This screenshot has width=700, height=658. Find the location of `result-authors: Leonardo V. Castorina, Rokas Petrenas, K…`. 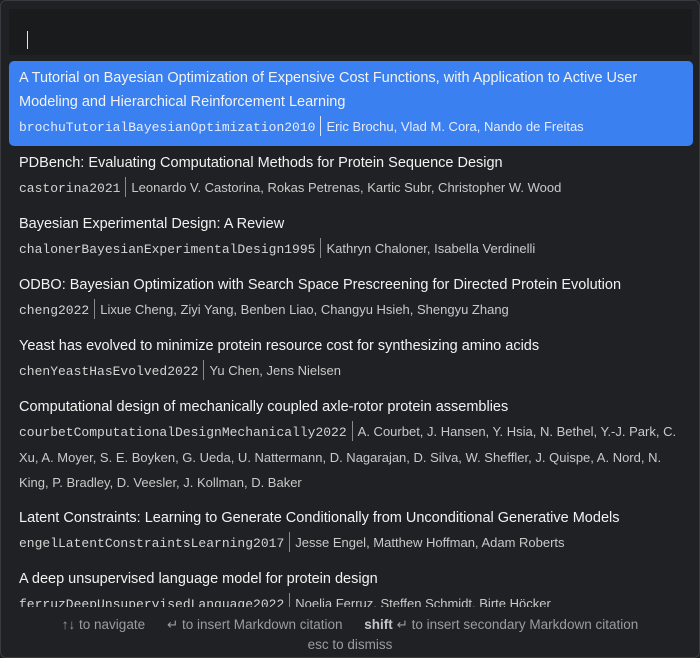

result-authors: Leonardo V. Castorina, Rokas Petrenas, K… is located at coordinates (346, 187).